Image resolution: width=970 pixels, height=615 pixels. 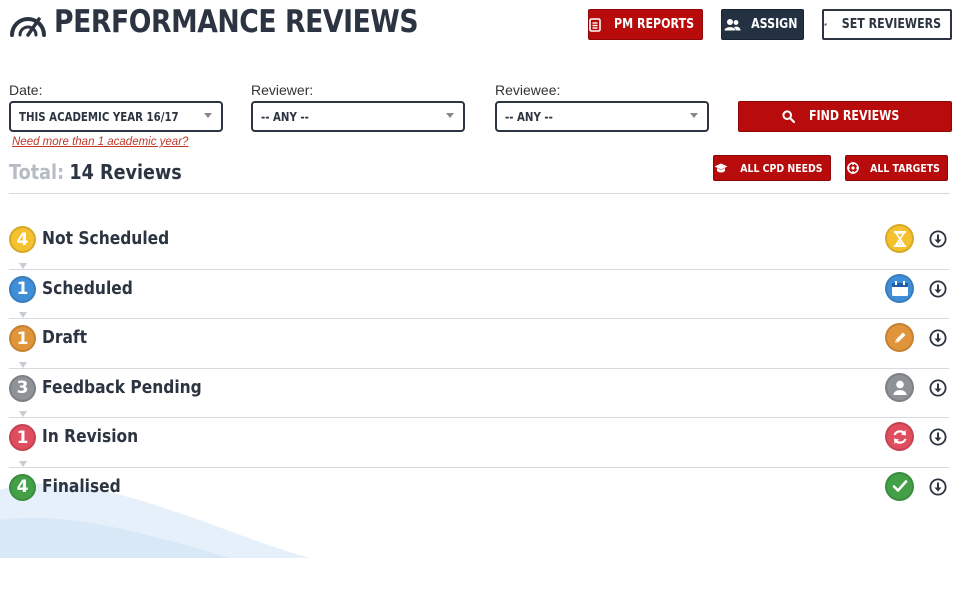 I want to click on status-row: 4 Finalised, so click(x=479, y=489).